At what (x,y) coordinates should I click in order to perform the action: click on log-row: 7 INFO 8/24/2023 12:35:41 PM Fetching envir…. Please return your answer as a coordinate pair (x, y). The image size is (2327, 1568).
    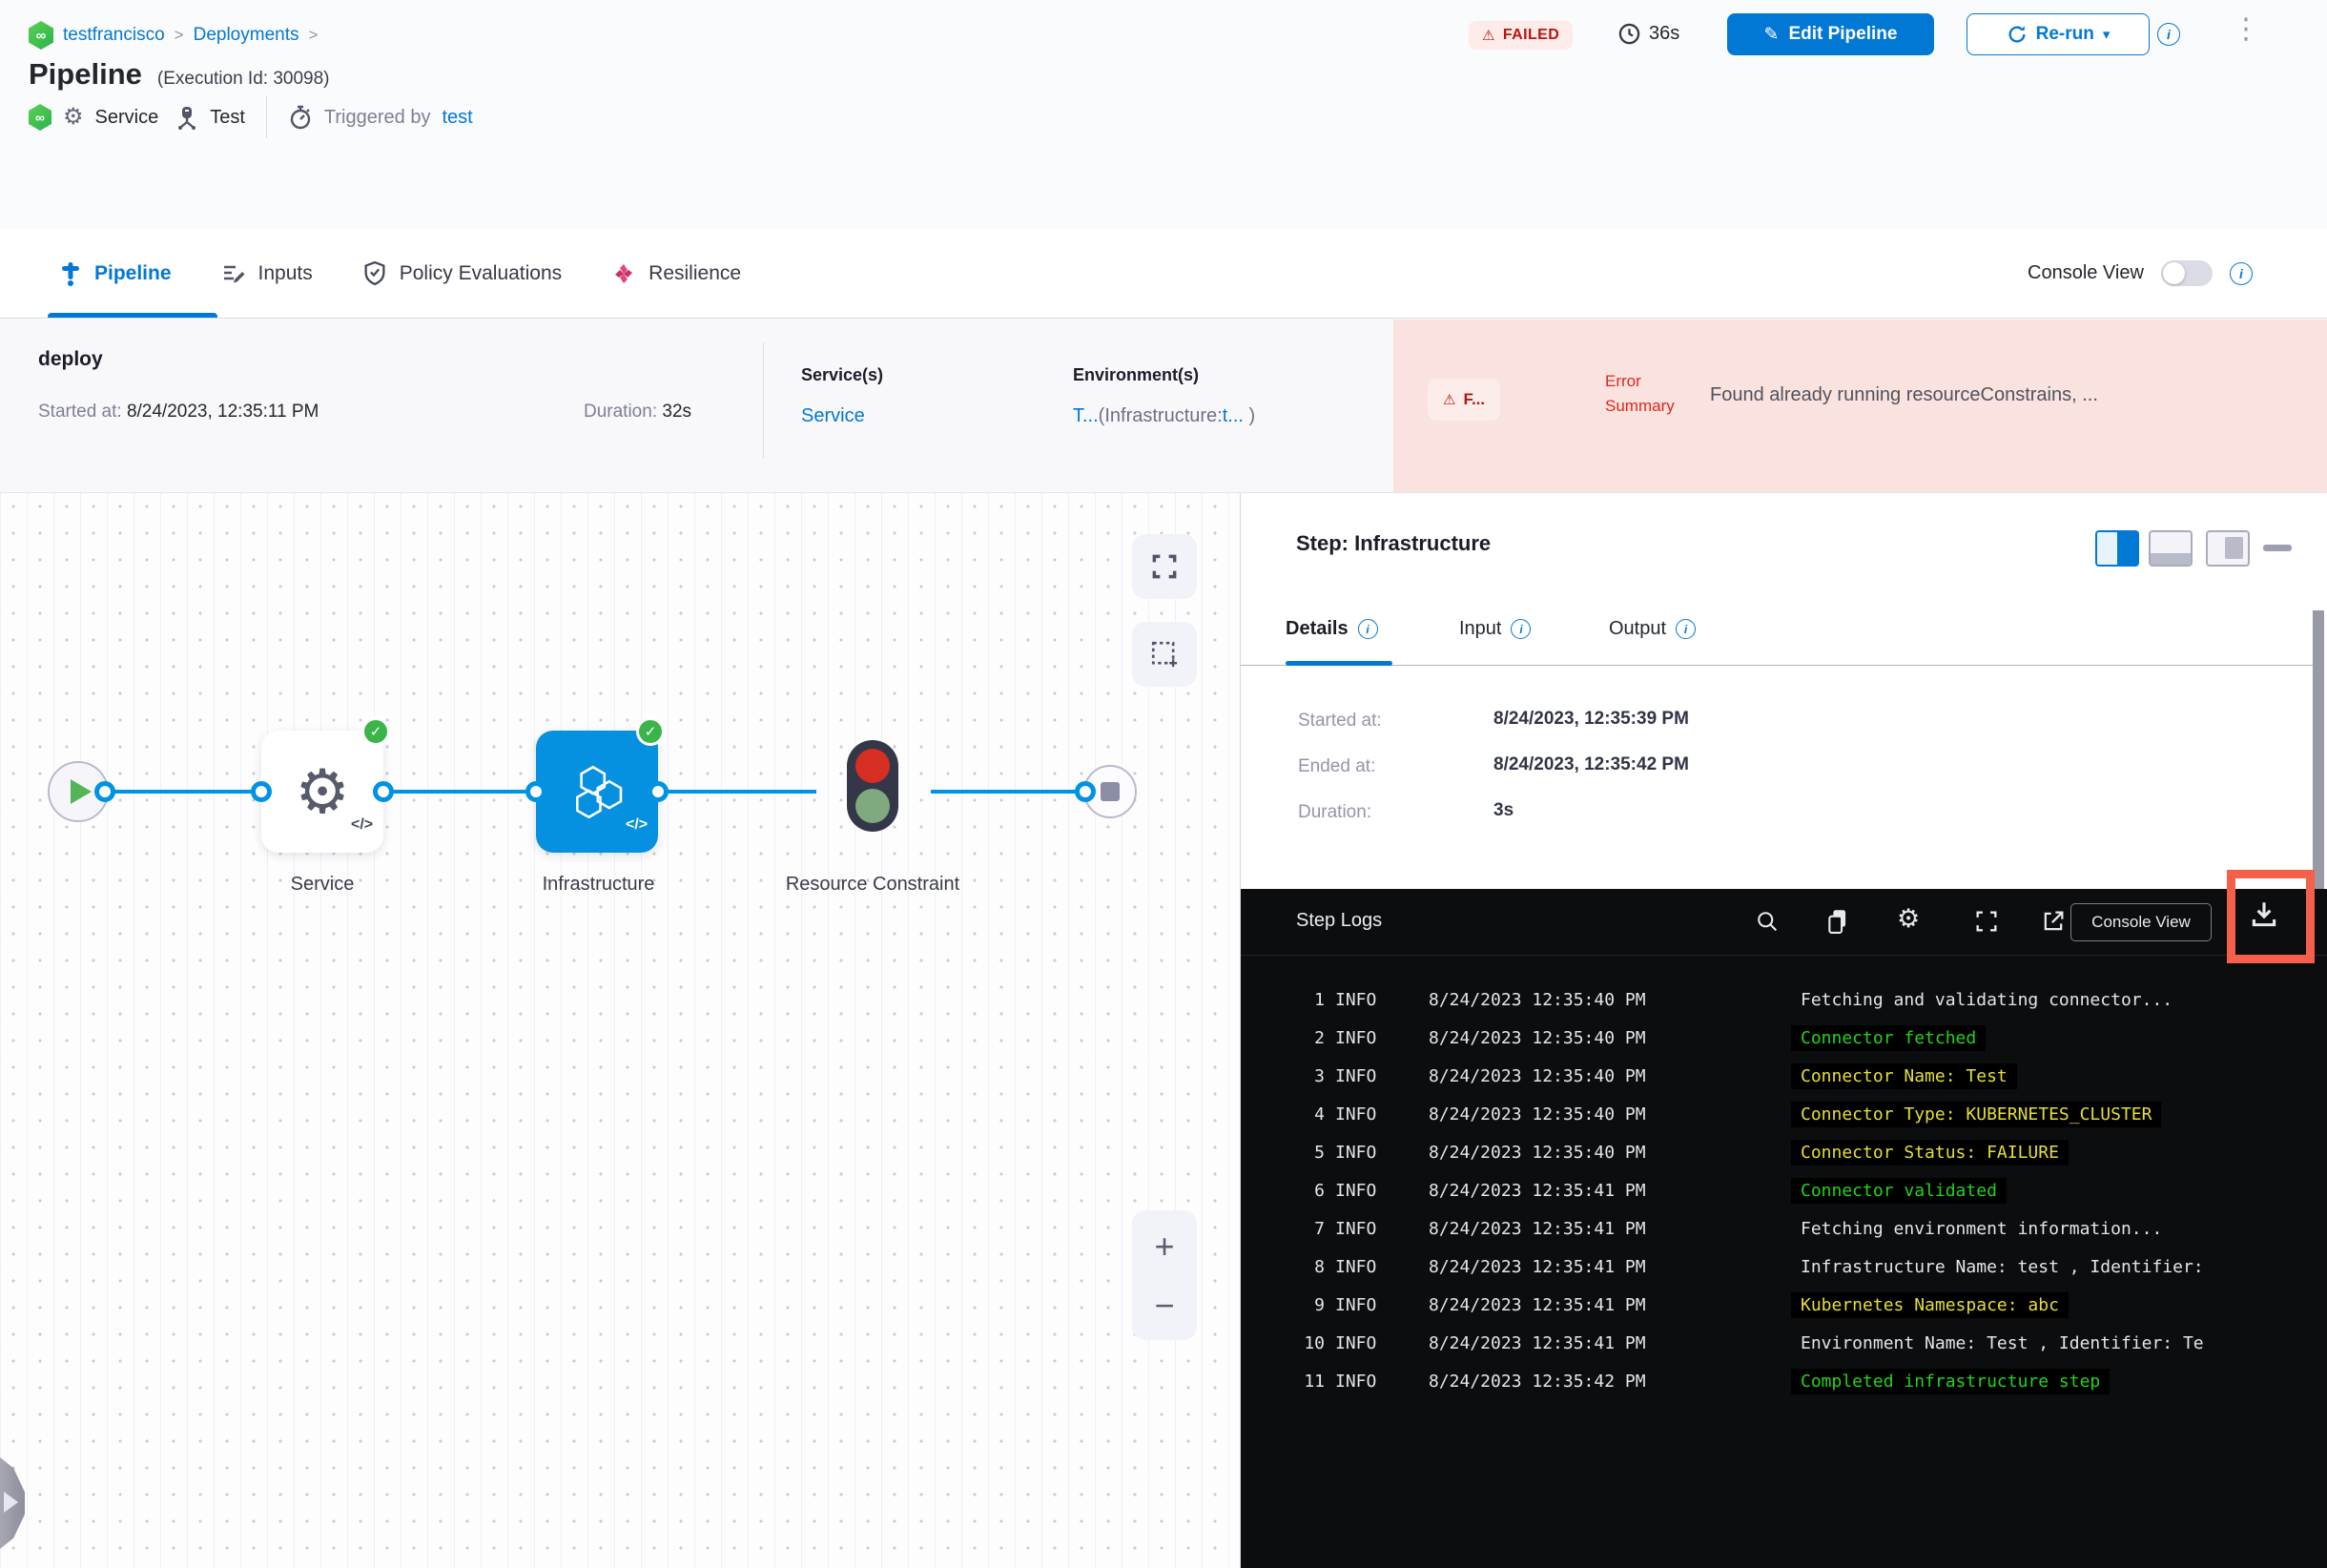
    Looking at the image, I should click on (1784, 1228).